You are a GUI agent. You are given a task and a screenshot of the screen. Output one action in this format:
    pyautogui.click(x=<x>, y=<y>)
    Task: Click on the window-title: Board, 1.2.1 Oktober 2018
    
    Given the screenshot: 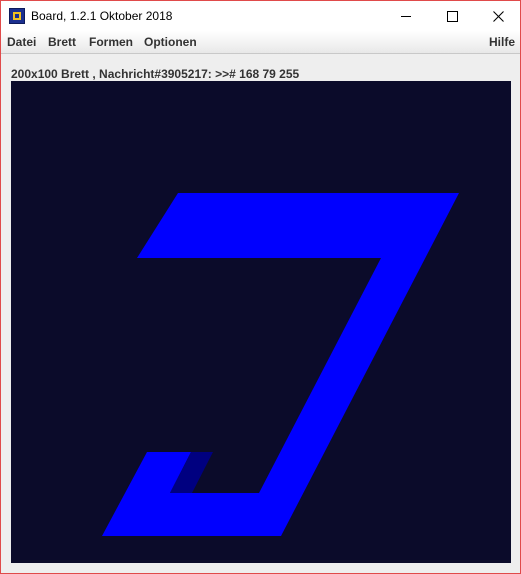 What is the action you would take?
    pyautogui.click(x=102, y=16)
    